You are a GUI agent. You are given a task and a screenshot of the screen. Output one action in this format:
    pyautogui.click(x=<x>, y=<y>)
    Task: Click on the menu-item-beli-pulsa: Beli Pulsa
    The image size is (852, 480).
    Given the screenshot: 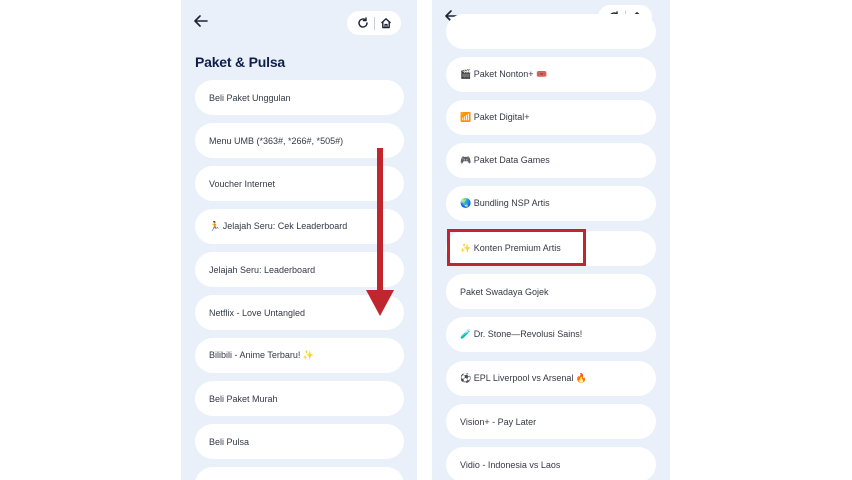 What is the action you would take?
    pyautogui.click(x=299, y=441)
    